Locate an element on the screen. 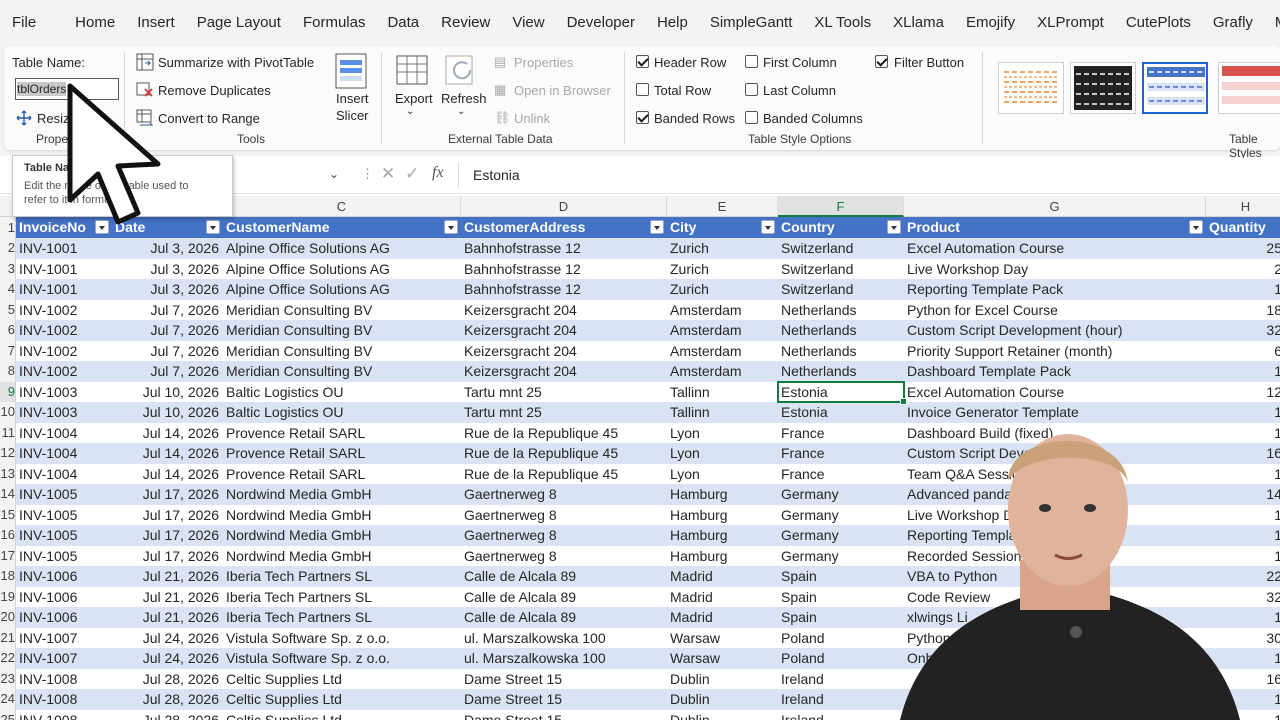 This screenshot has height=720, width=1280. row-header: 3 is located at coordinates (8, 268).